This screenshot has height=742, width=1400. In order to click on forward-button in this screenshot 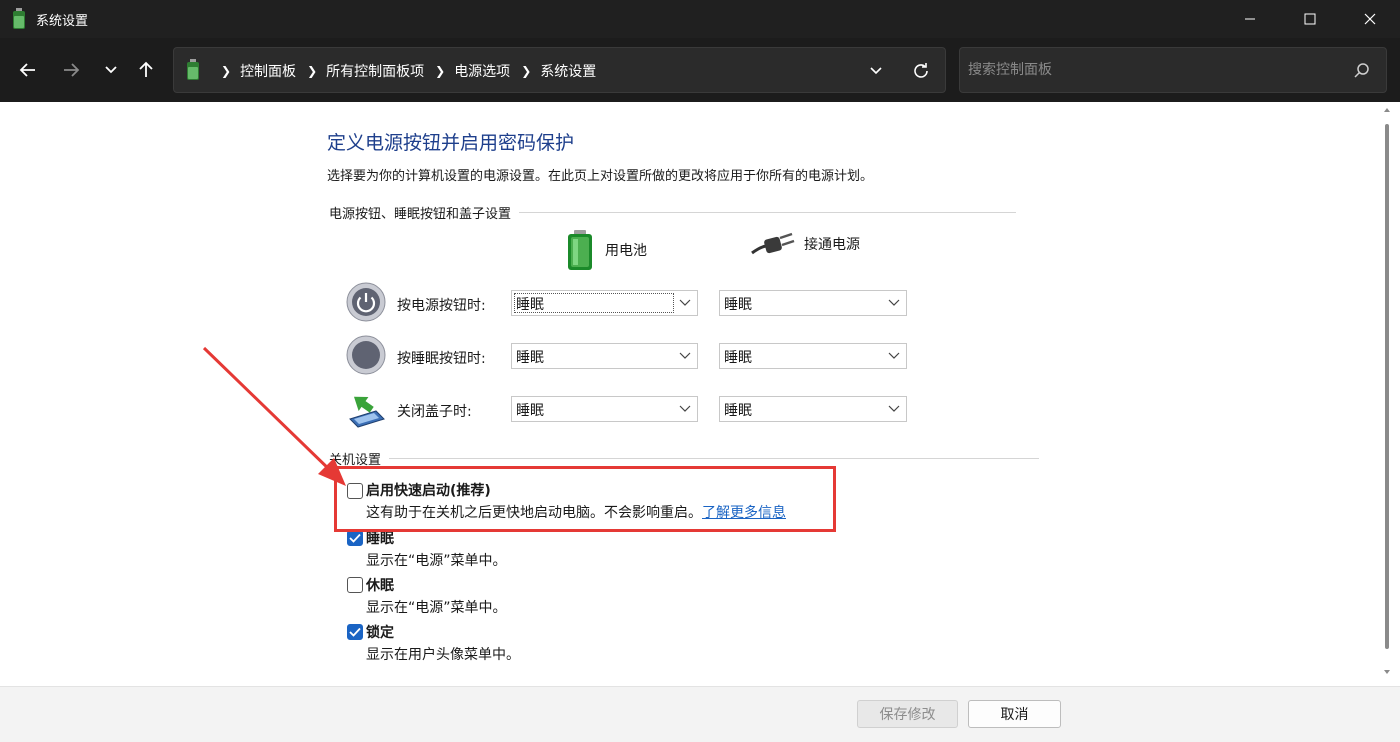, I will do `click(71, 70)`.